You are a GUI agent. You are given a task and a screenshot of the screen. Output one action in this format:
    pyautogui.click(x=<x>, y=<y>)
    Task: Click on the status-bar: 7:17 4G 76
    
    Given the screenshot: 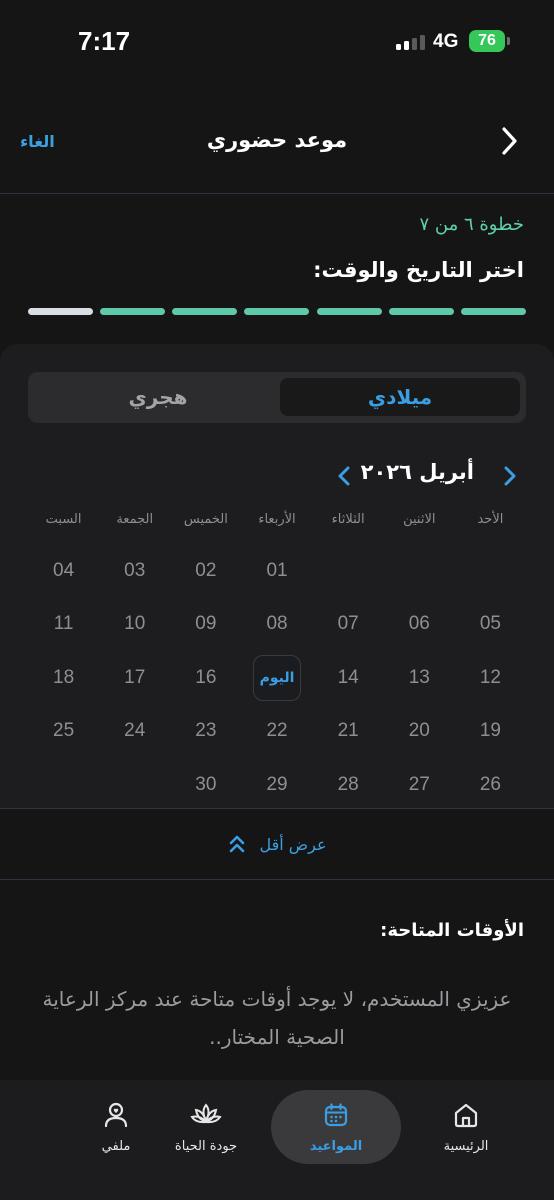 What is the action you would take?
    pyautogui.click(x=277, y=43)
    